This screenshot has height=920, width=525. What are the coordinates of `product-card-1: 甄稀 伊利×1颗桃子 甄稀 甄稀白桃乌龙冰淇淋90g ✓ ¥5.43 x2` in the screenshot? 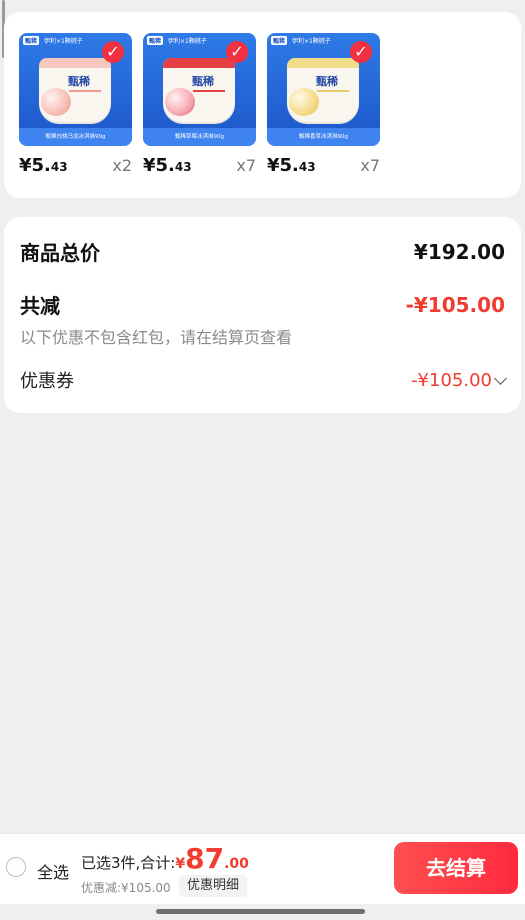 It's located at (75, 104).